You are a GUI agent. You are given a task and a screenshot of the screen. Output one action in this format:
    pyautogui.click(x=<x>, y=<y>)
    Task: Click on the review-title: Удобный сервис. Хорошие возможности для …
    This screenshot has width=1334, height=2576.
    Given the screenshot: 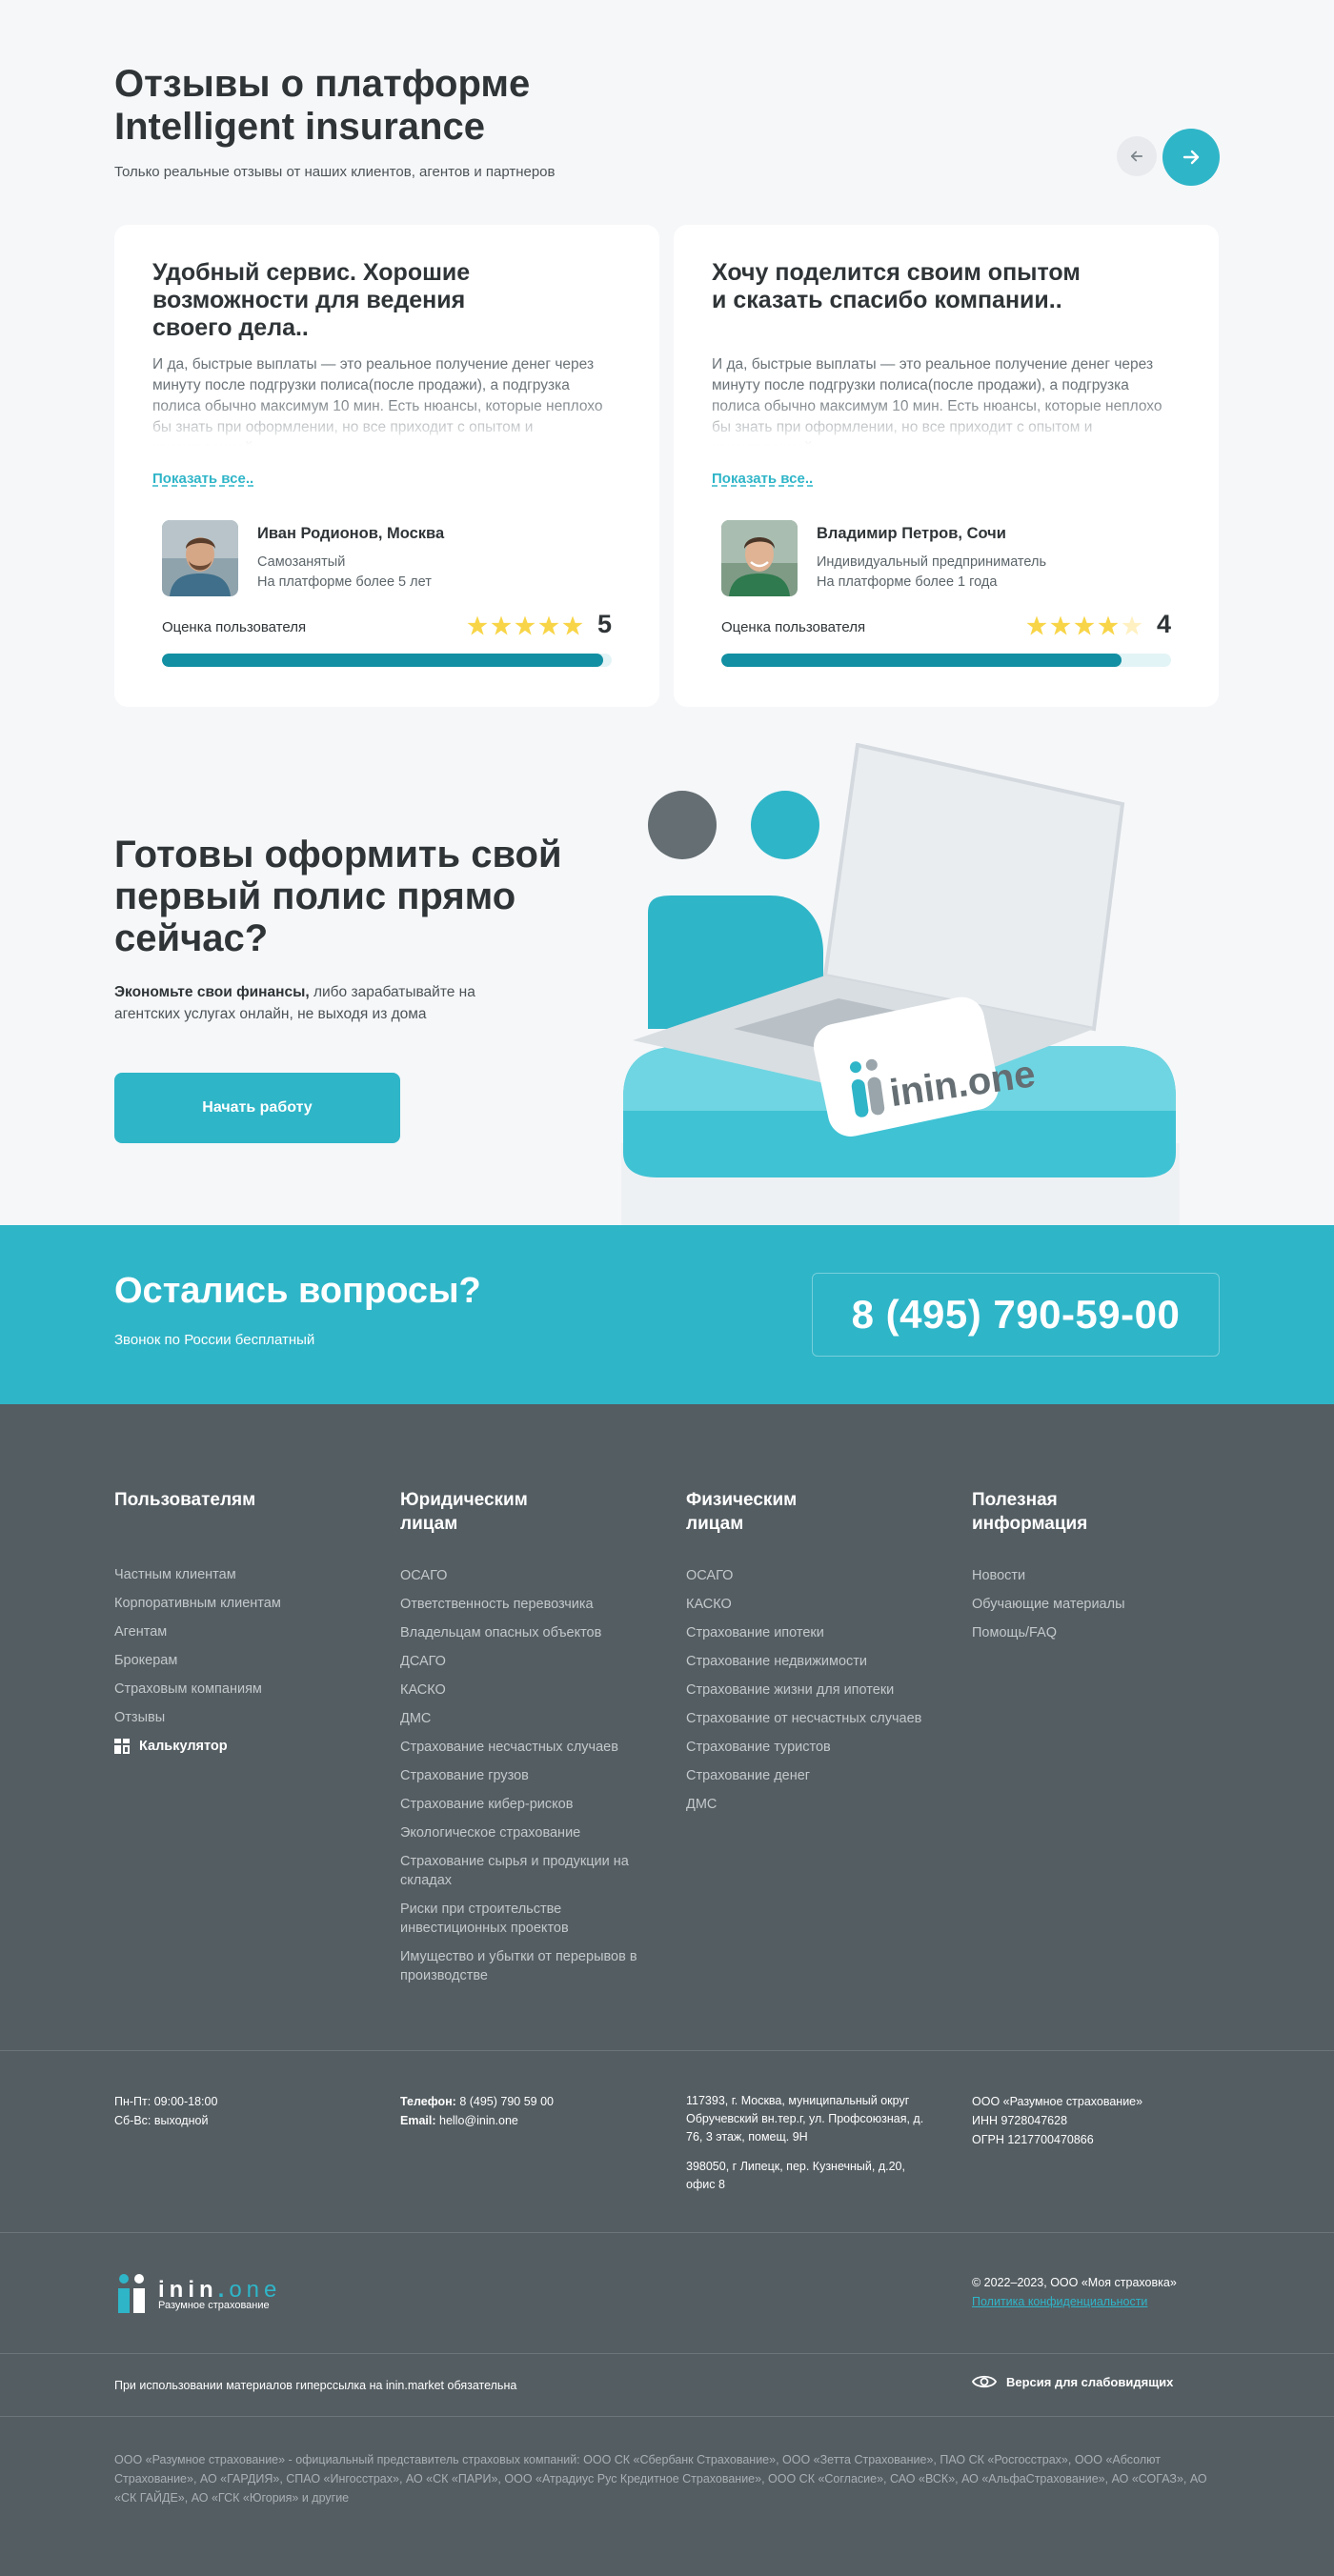 What is the action you would take?
    pyautogui.click(x=311, y=300)
    